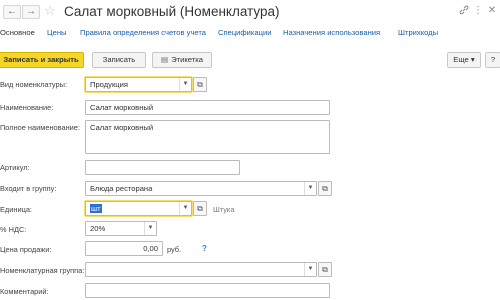  What do you see at coordinates (28, 188) in the screenshot?
I see `group-label: Входит в группу:` at bounding box center [28, 188].